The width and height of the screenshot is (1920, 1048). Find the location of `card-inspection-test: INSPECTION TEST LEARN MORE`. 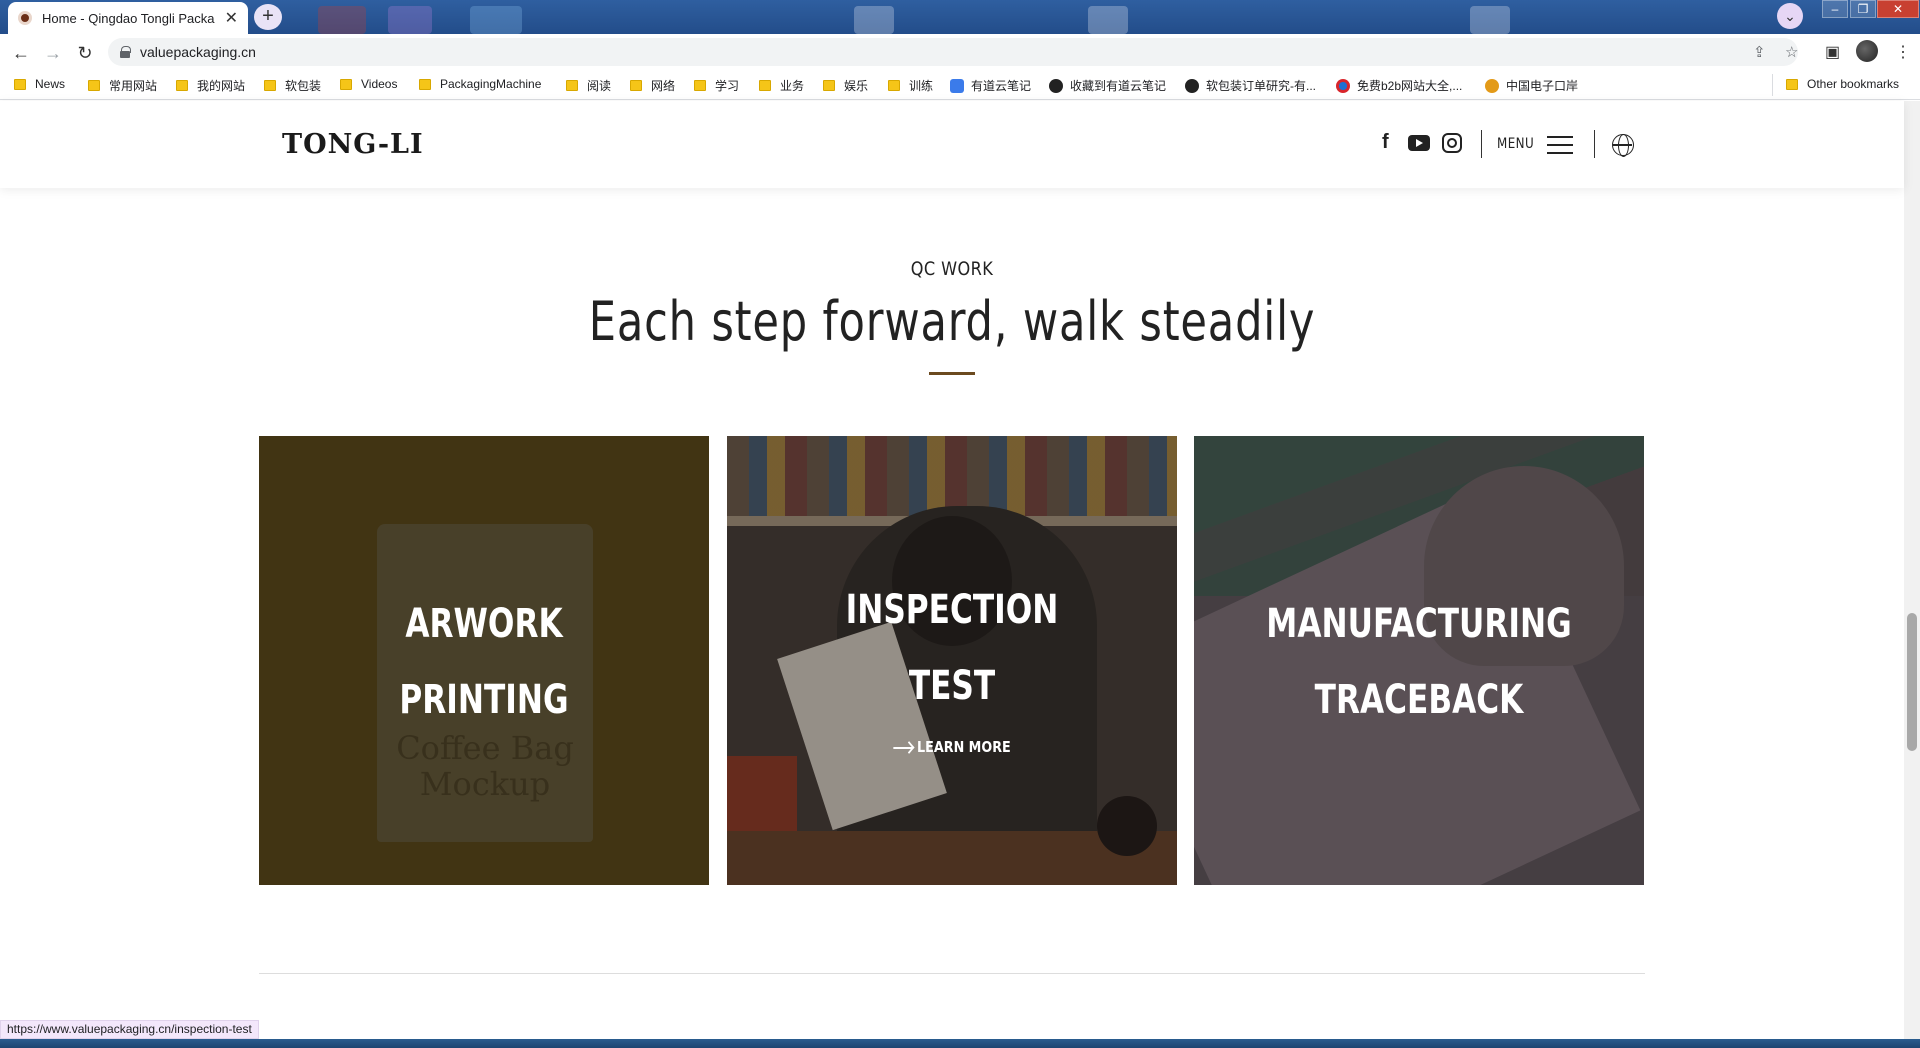

card-inspection-test: INSPECTION TEST LEARN MORE is located at coordinates (952, 660).